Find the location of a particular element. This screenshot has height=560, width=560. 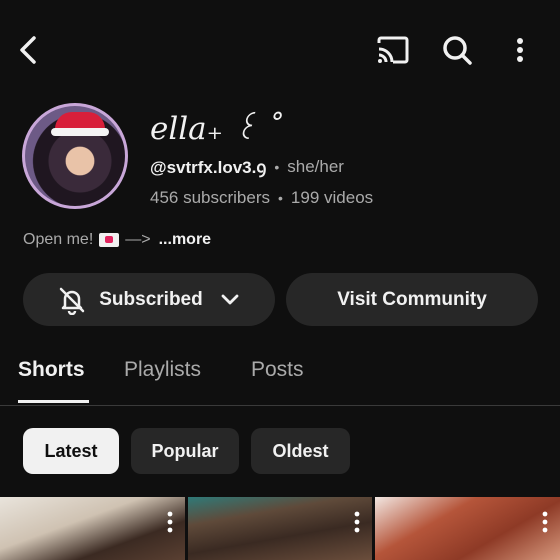

channel-pronouns: she/her is located at coordinates (315, 166).